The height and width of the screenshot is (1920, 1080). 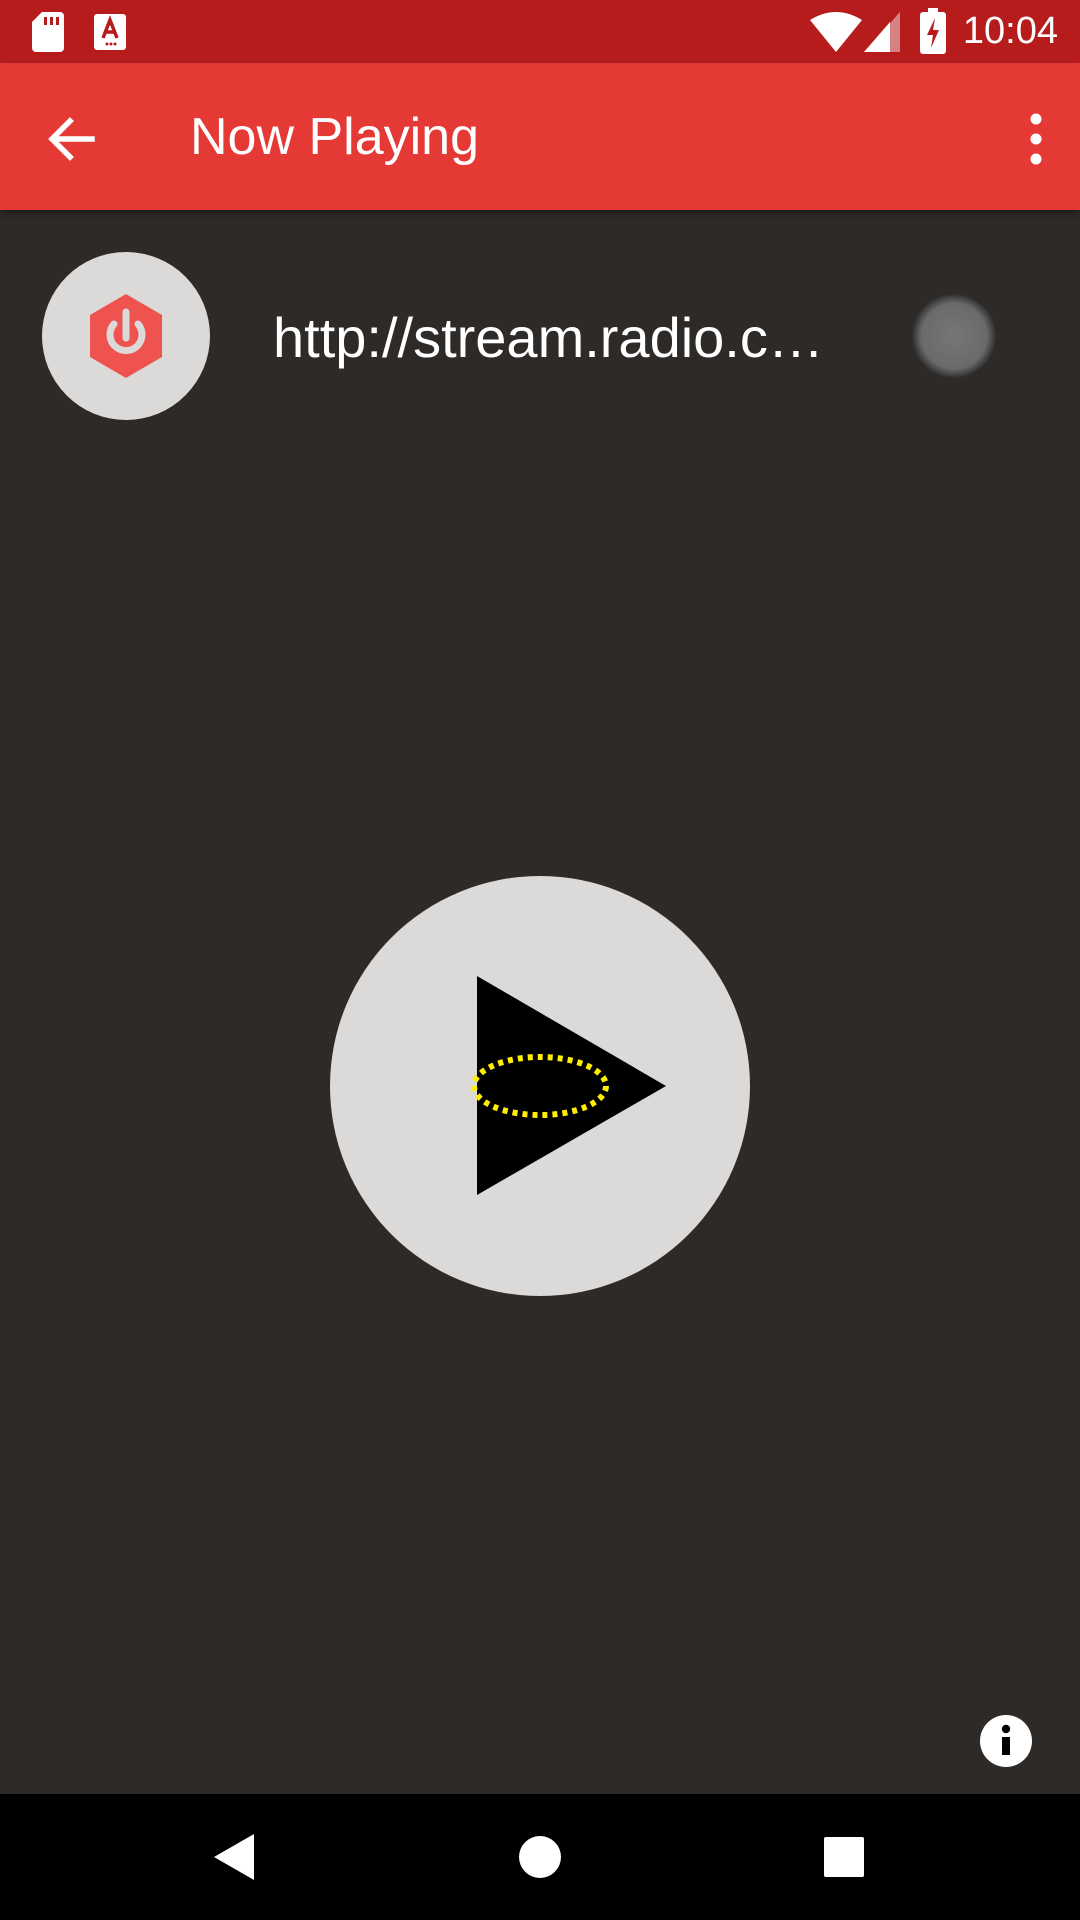 What do you see at coordinates (540, 31) in the screenshot?
I see `status-bar: 10:04` at bounding box center [540, 31].